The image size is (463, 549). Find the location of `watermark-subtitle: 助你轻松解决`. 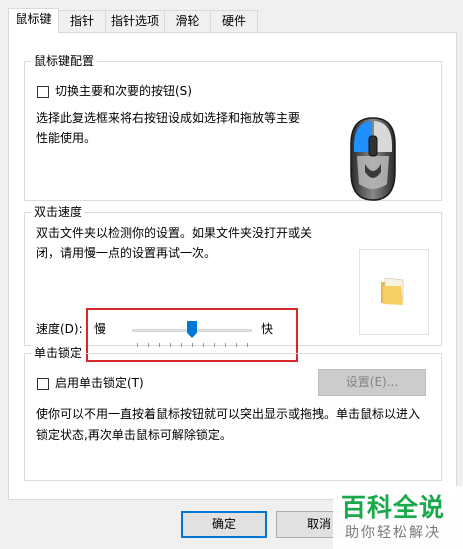

watermark-subtitle: 助你轻松解决 is located at coordinates (393, 533).